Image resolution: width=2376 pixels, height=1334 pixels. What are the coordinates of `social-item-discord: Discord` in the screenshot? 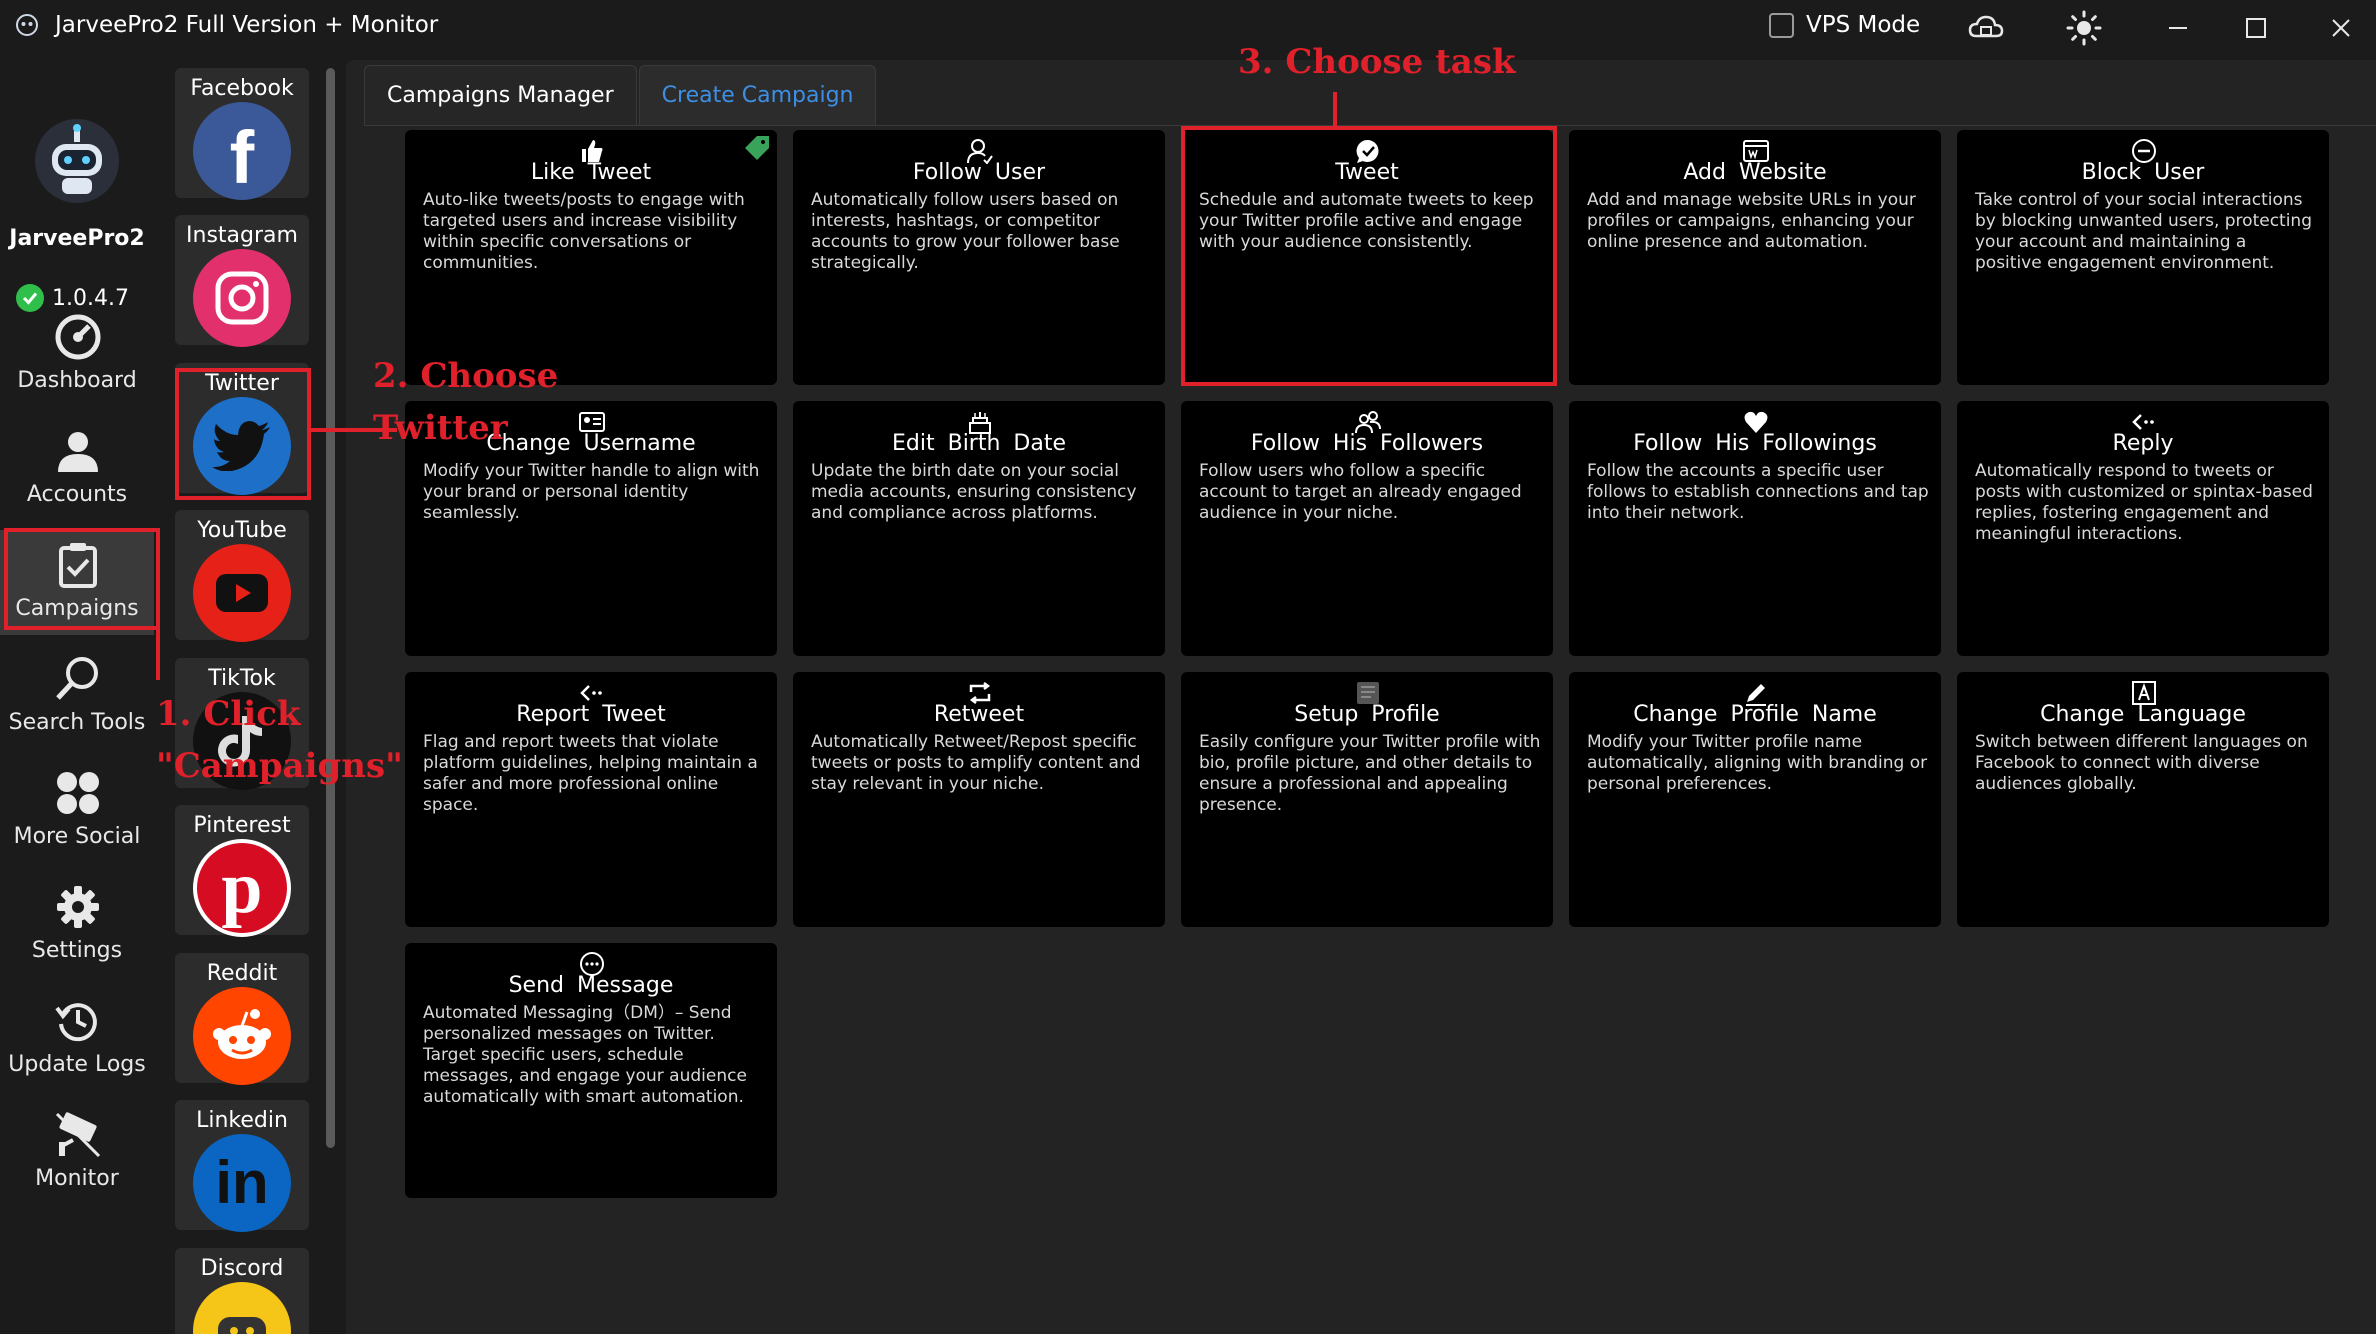 It's located at (242, 1291).